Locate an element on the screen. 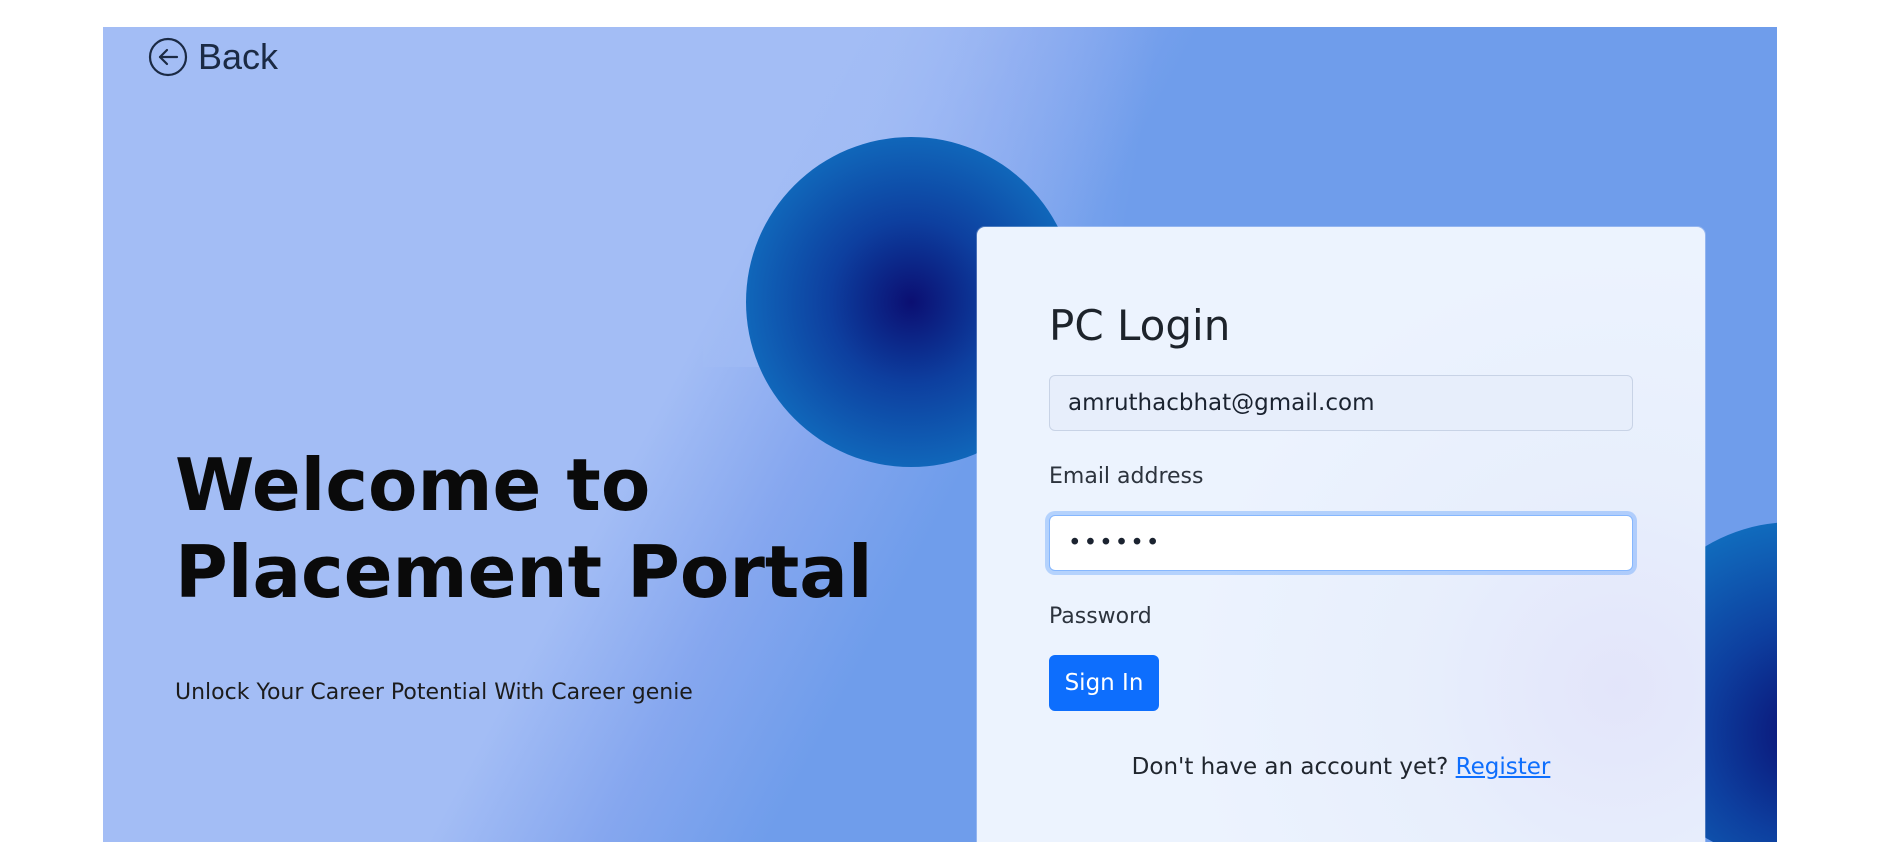  hero-title-line-1: Welcome to is located at coordinates (413, 485).